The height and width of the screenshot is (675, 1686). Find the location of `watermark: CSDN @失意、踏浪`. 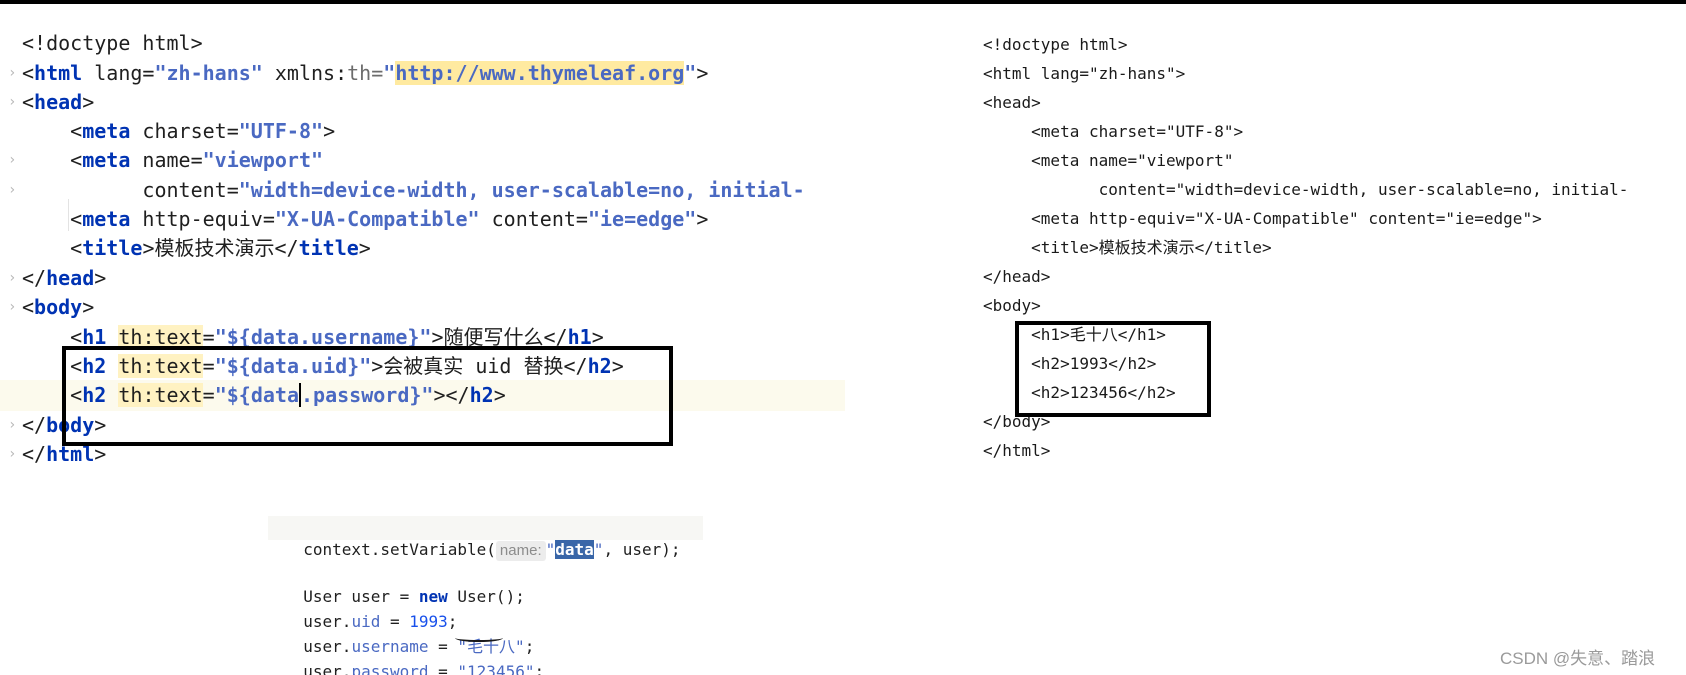

watermark: CSDN @失意、踏浪 is located at coordinates (1578, 658).